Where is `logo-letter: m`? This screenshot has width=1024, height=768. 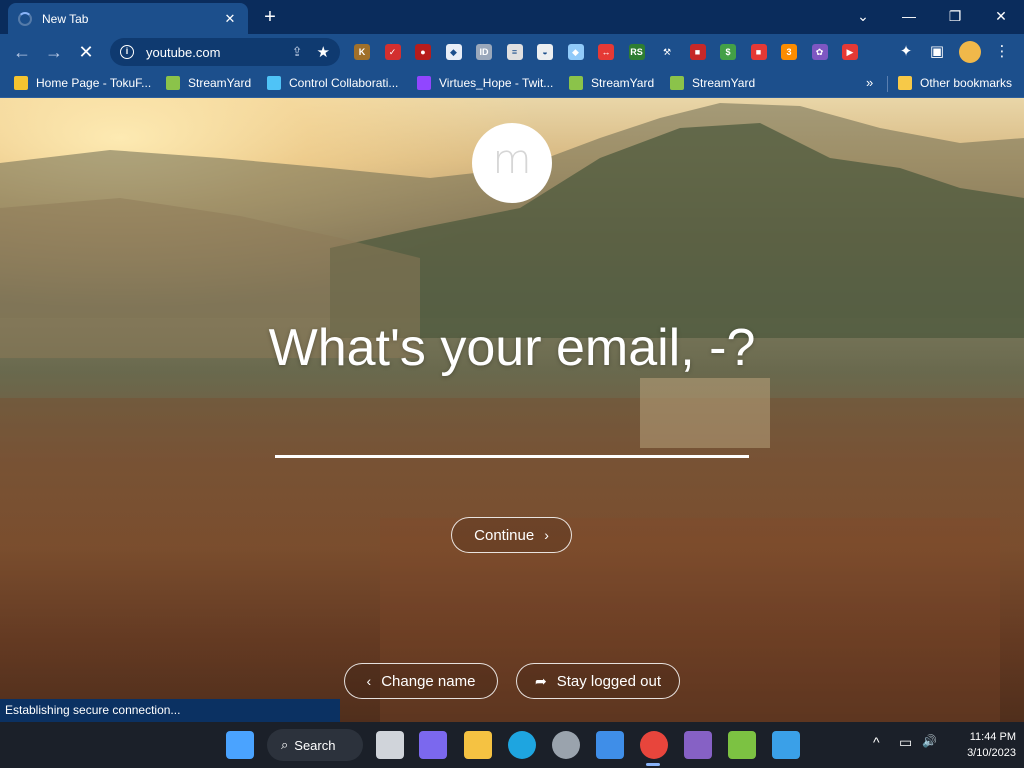
logo-letter: m is located at coordinates (512, 160).